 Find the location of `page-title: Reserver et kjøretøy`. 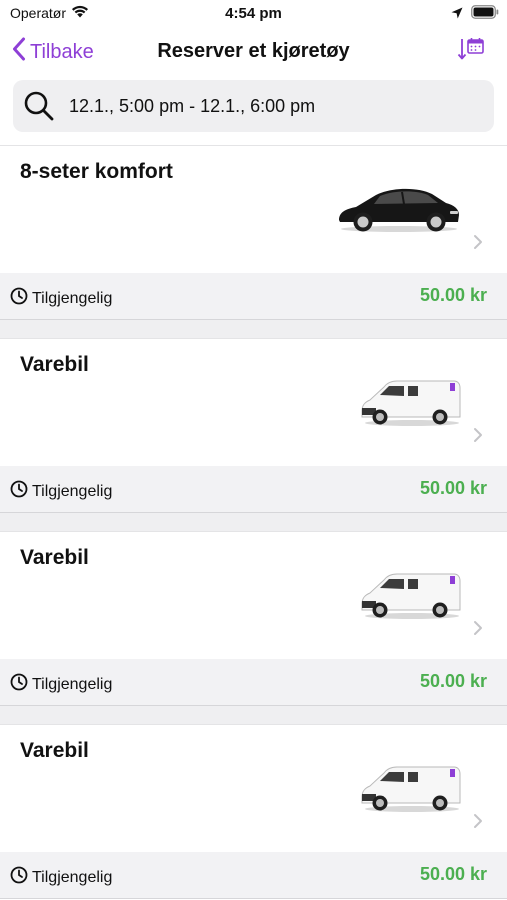

page-title: Reserver et kjøretøy is located at coordinates (253, 51).